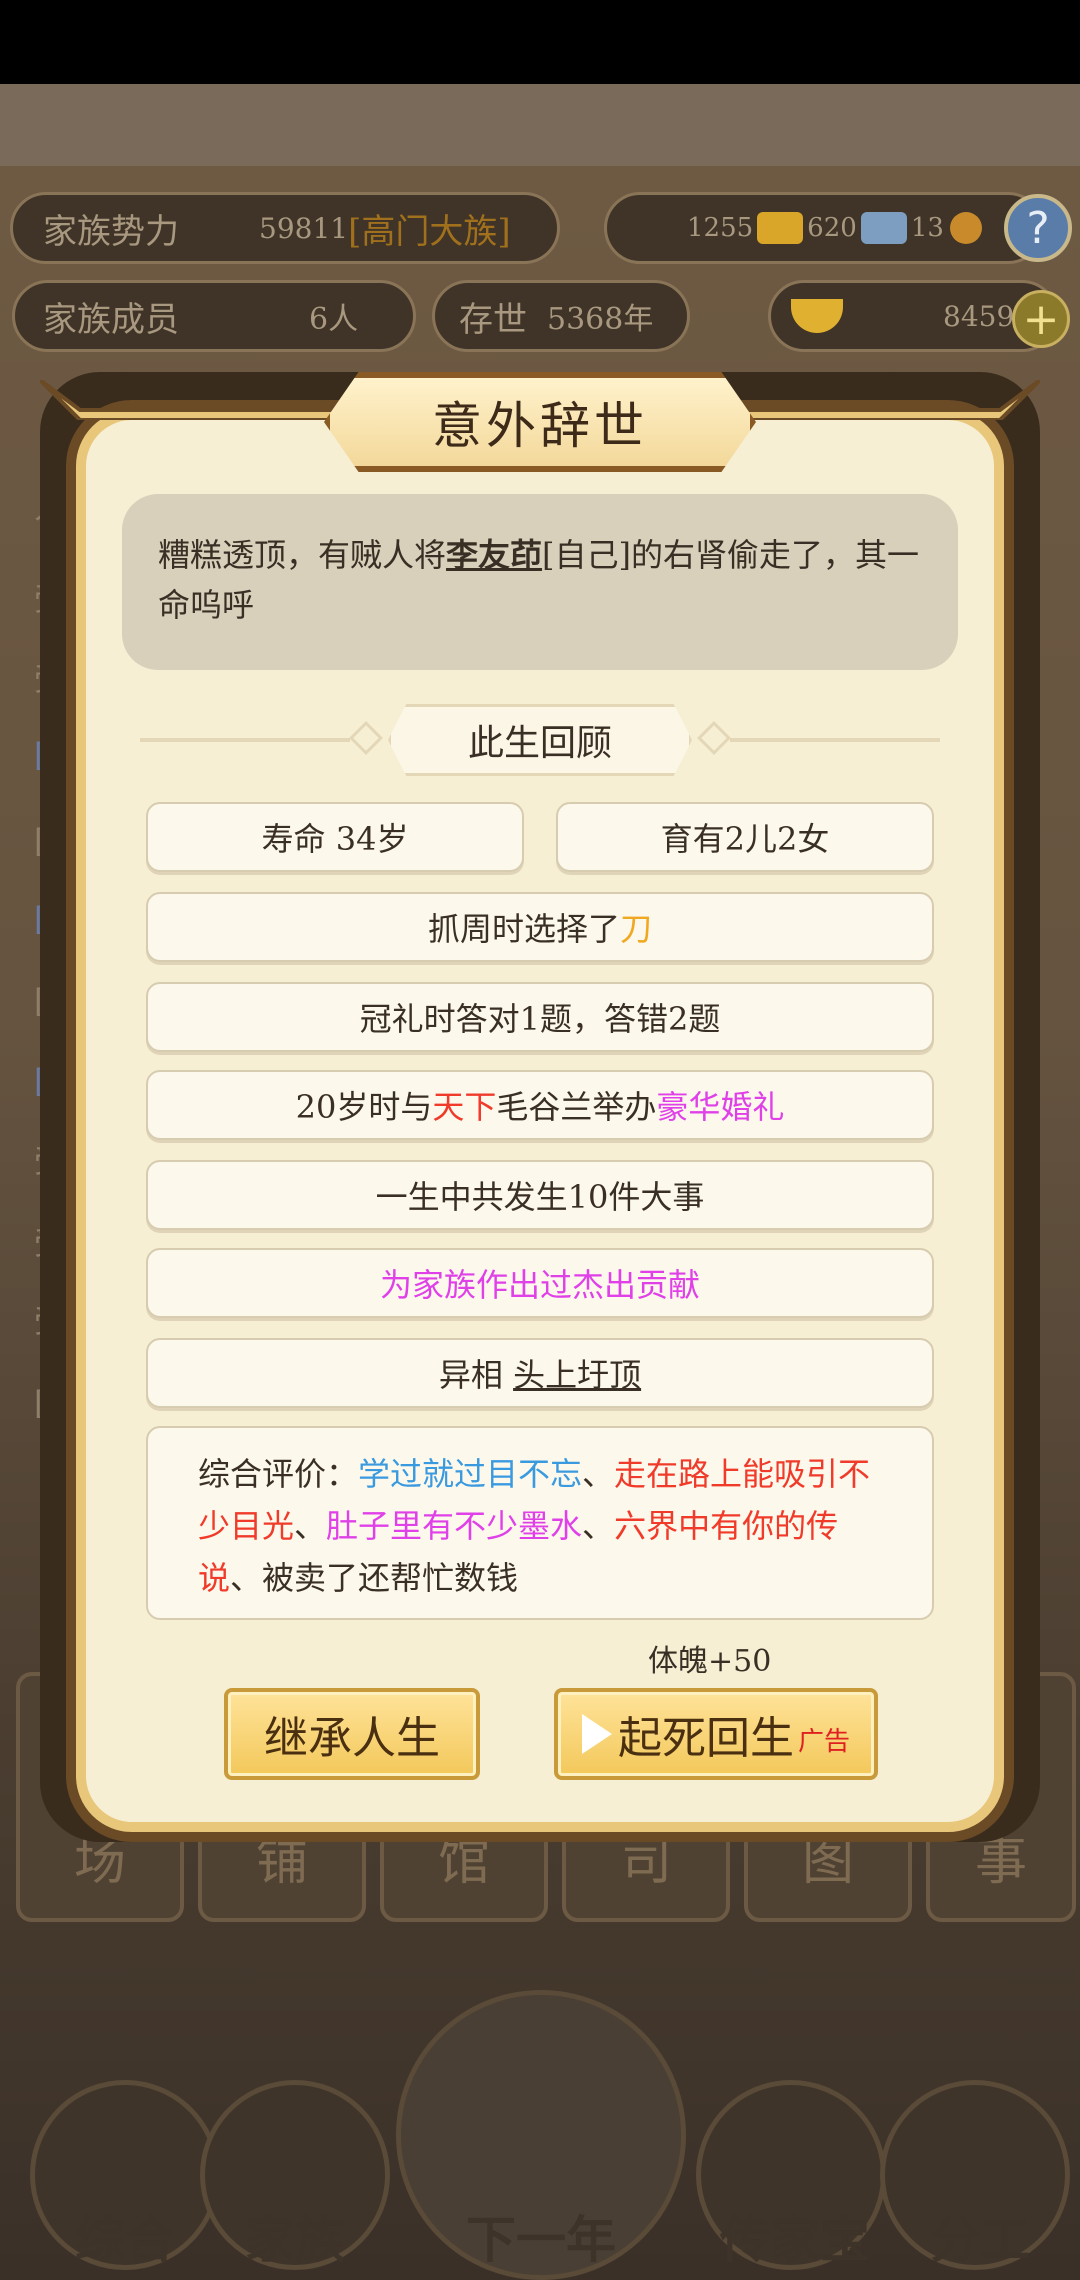  What do you see at coordinates (780, 228) in the screenshot?
I see `gold-bar-icon` at bounding box center [780, 228].